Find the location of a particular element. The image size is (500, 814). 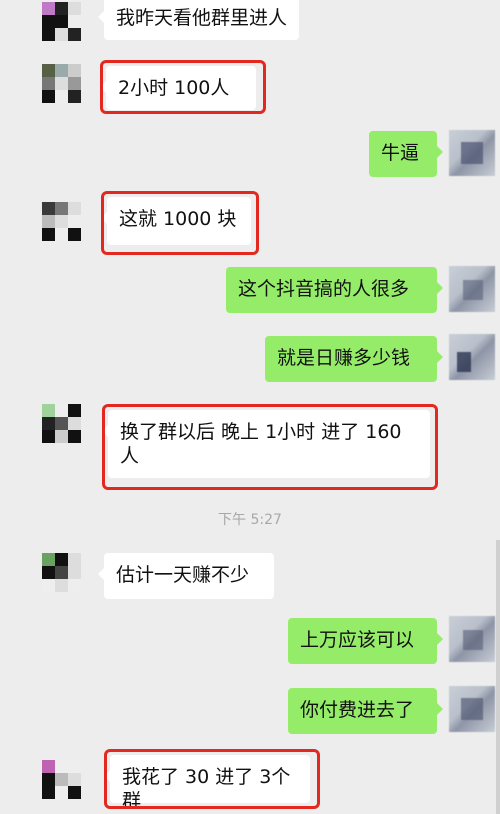

message-bubble: 你付费进去了 is located at coordinates (365, 711).